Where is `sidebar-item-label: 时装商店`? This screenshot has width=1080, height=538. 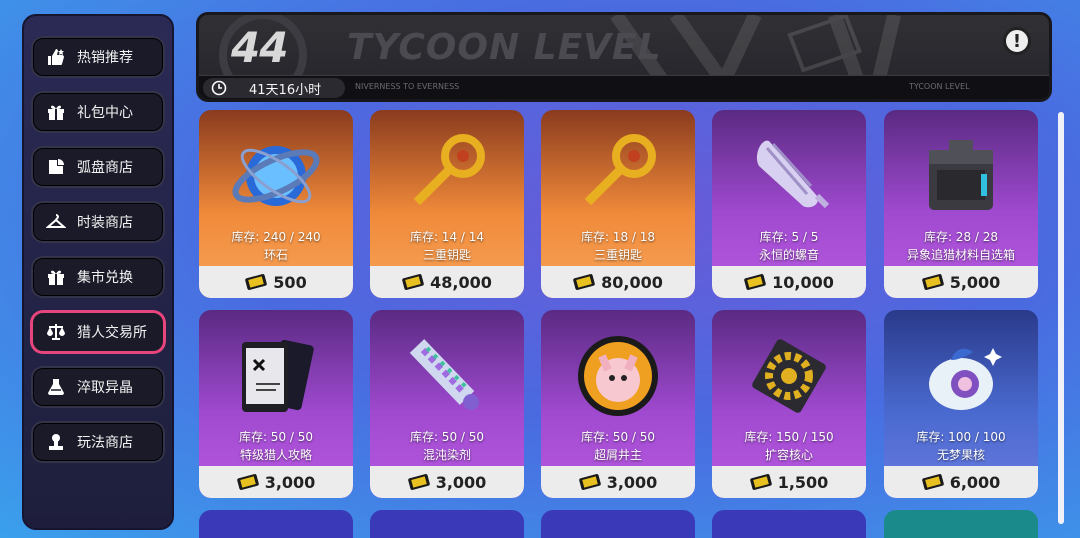
sidebar-item-label: 时装商店 is located at coordinates (105, 223).